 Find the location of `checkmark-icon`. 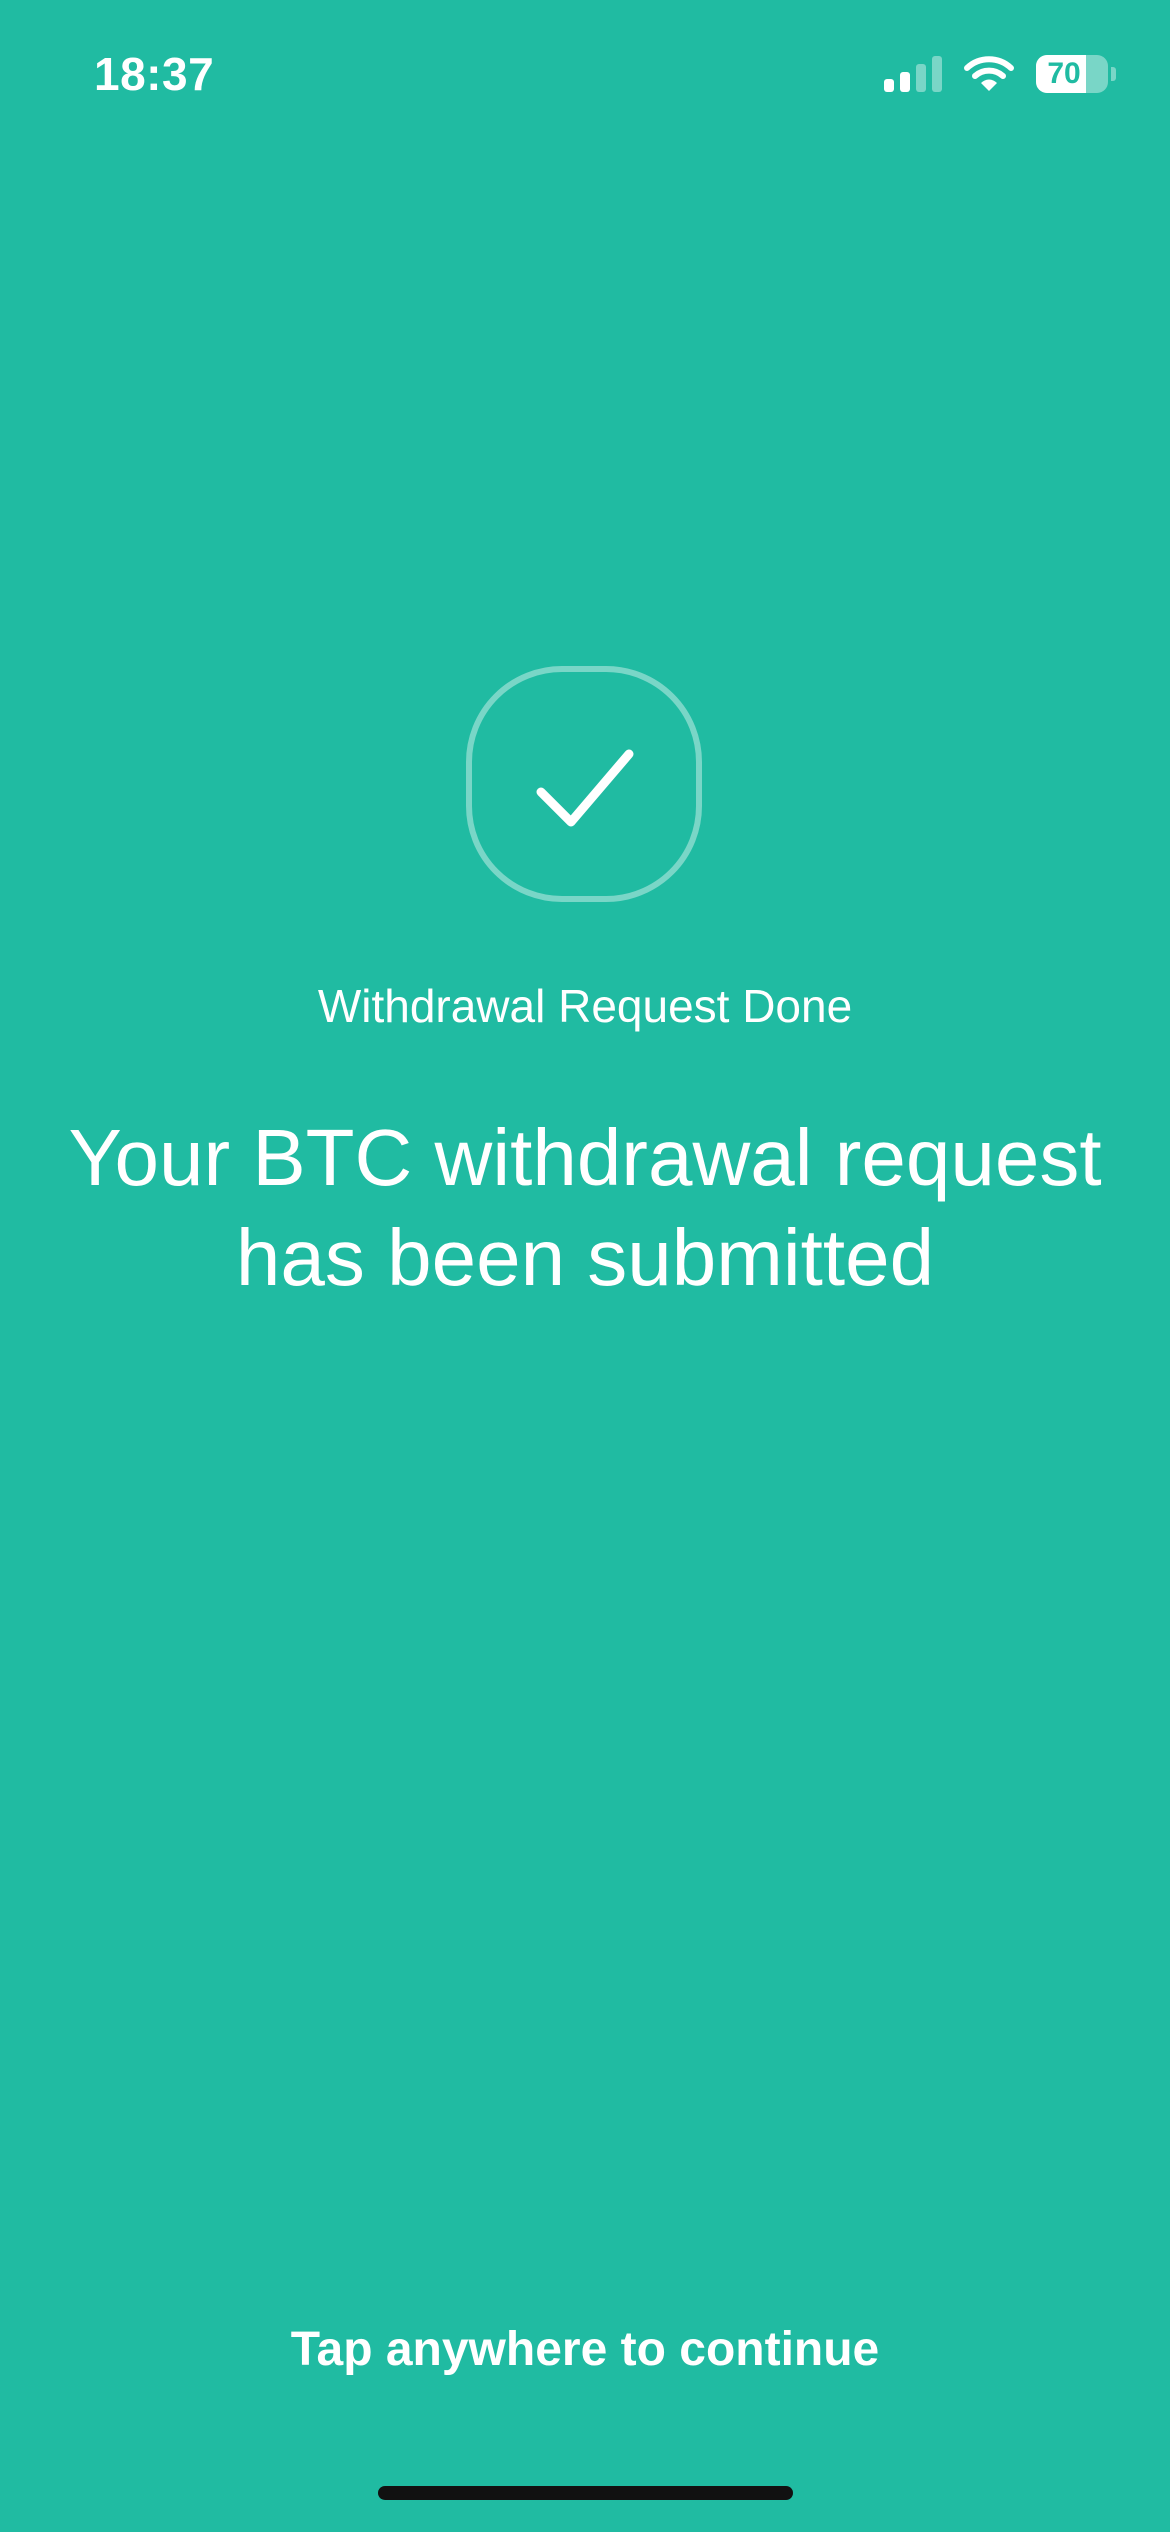

checkmark-icon is located at coordinates (585, 788).